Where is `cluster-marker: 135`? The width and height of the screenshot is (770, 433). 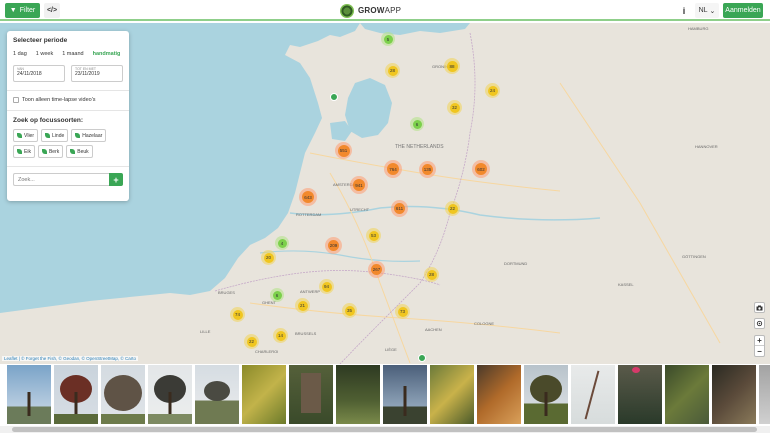
cluster-marker: 135 is located at coordinates (427, 169).